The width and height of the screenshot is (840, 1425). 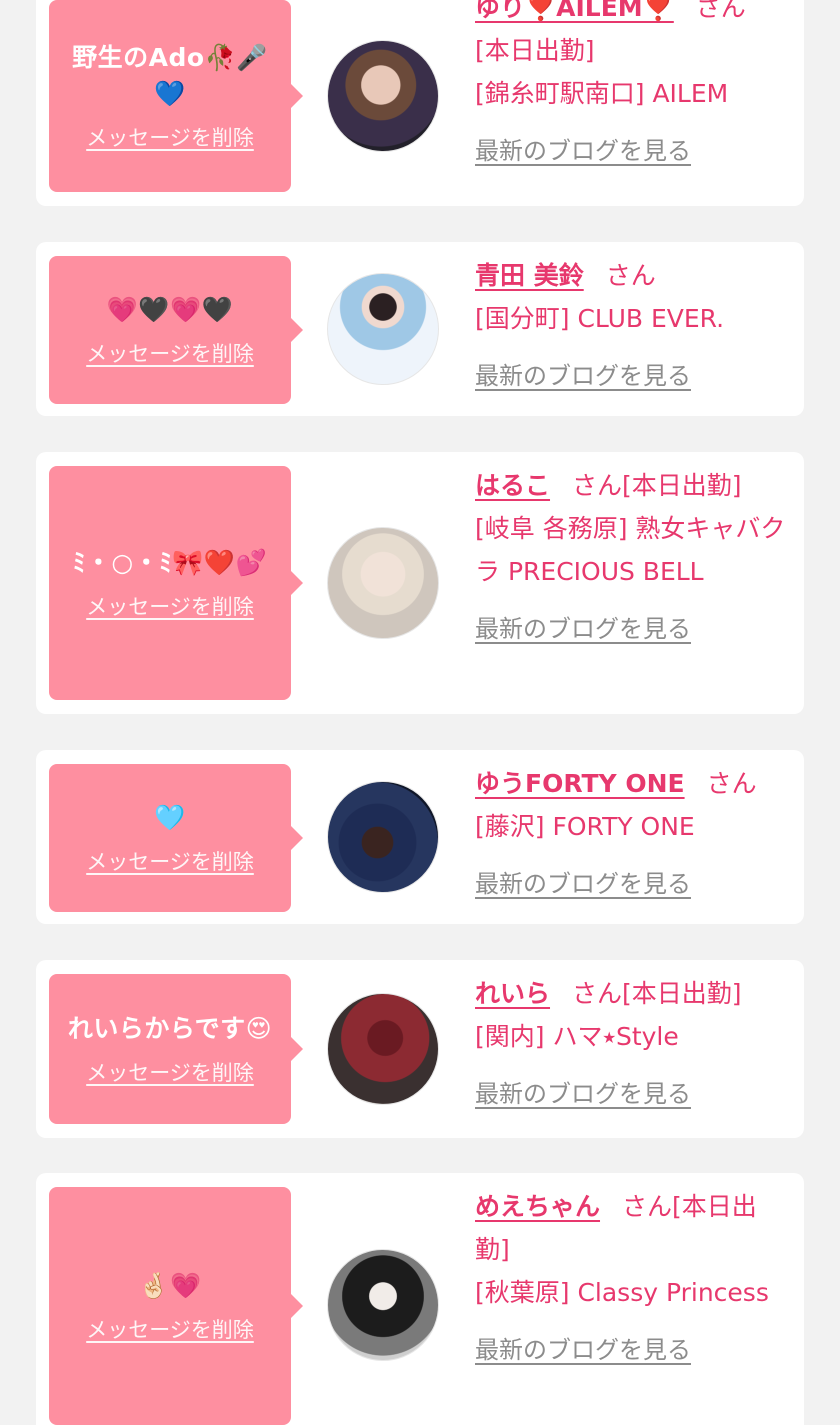 What do you see at coordinates (176, 583) in the screenshot?
I see `message-bubble: ﾐ・○・ﾐ🎀❤️💕 メッセージを削除` at bounding box center [176, 583].